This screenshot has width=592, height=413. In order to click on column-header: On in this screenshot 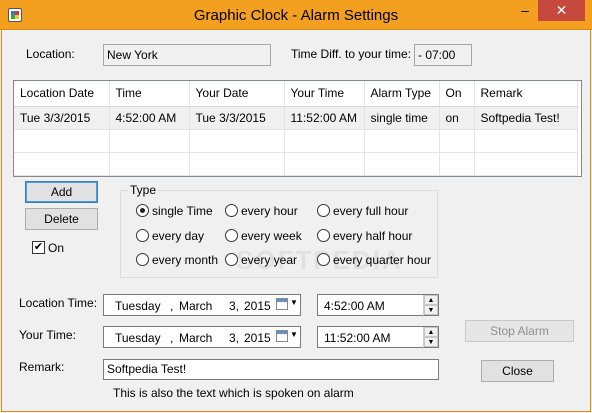, I will do `click(457, 94)`.